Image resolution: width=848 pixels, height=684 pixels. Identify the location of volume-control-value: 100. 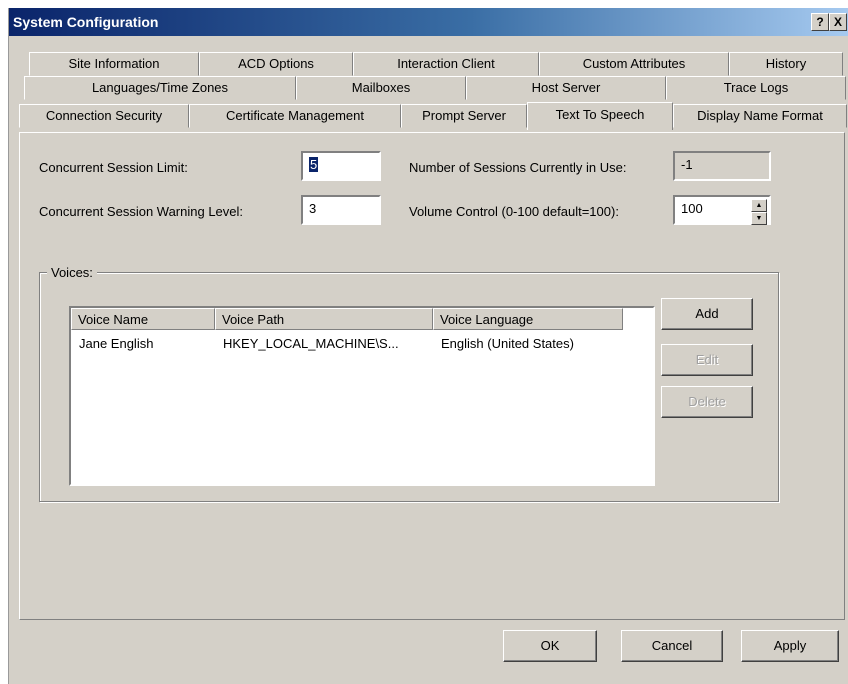
(692, 208).